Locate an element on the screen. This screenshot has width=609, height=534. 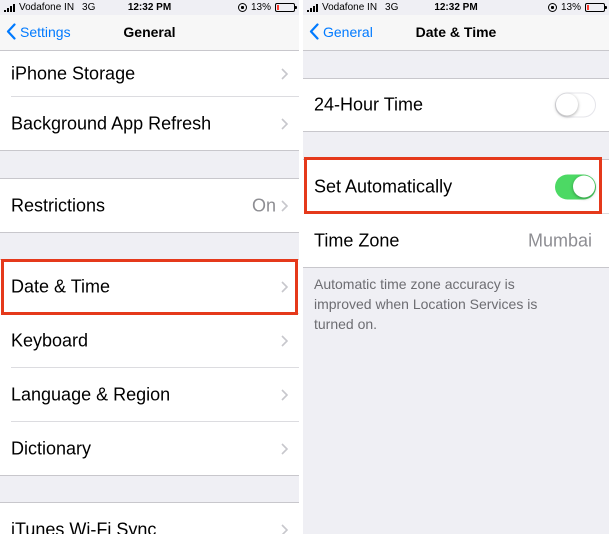
row-label: Keyboard is located at coordinates (50, 340).